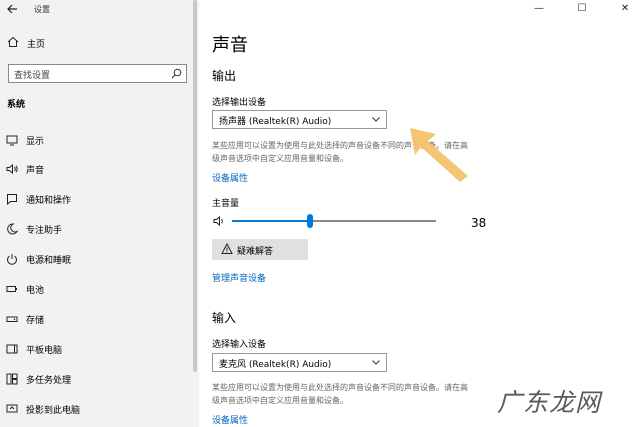 The height and width of the screenshot is (427, 640). Describe the element at coordinates (42, 9) in the screenshot. I see `app-title: 设置` at that location.